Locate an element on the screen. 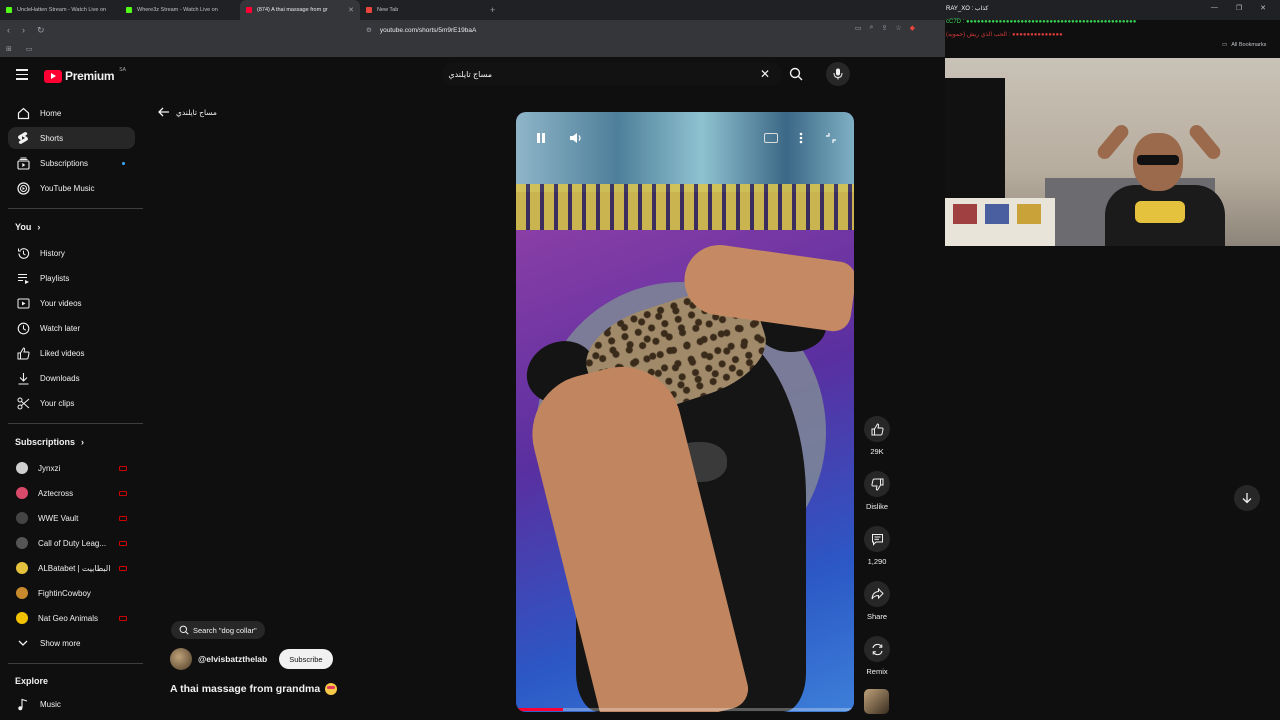  subscription-item: FightinCowboy is located at coordinates (71, 593).